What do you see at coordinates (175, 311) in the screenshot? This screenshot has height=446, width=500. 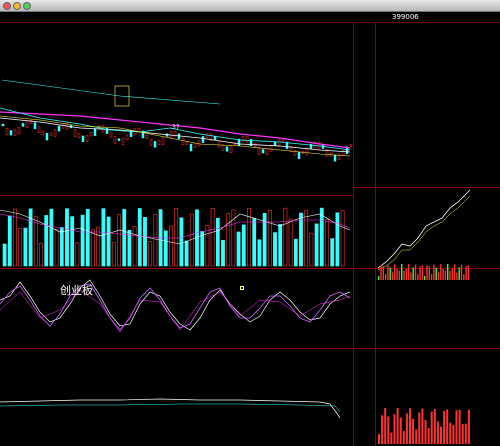 I see `oscillator-magenta` at bounding box center [175, 311].